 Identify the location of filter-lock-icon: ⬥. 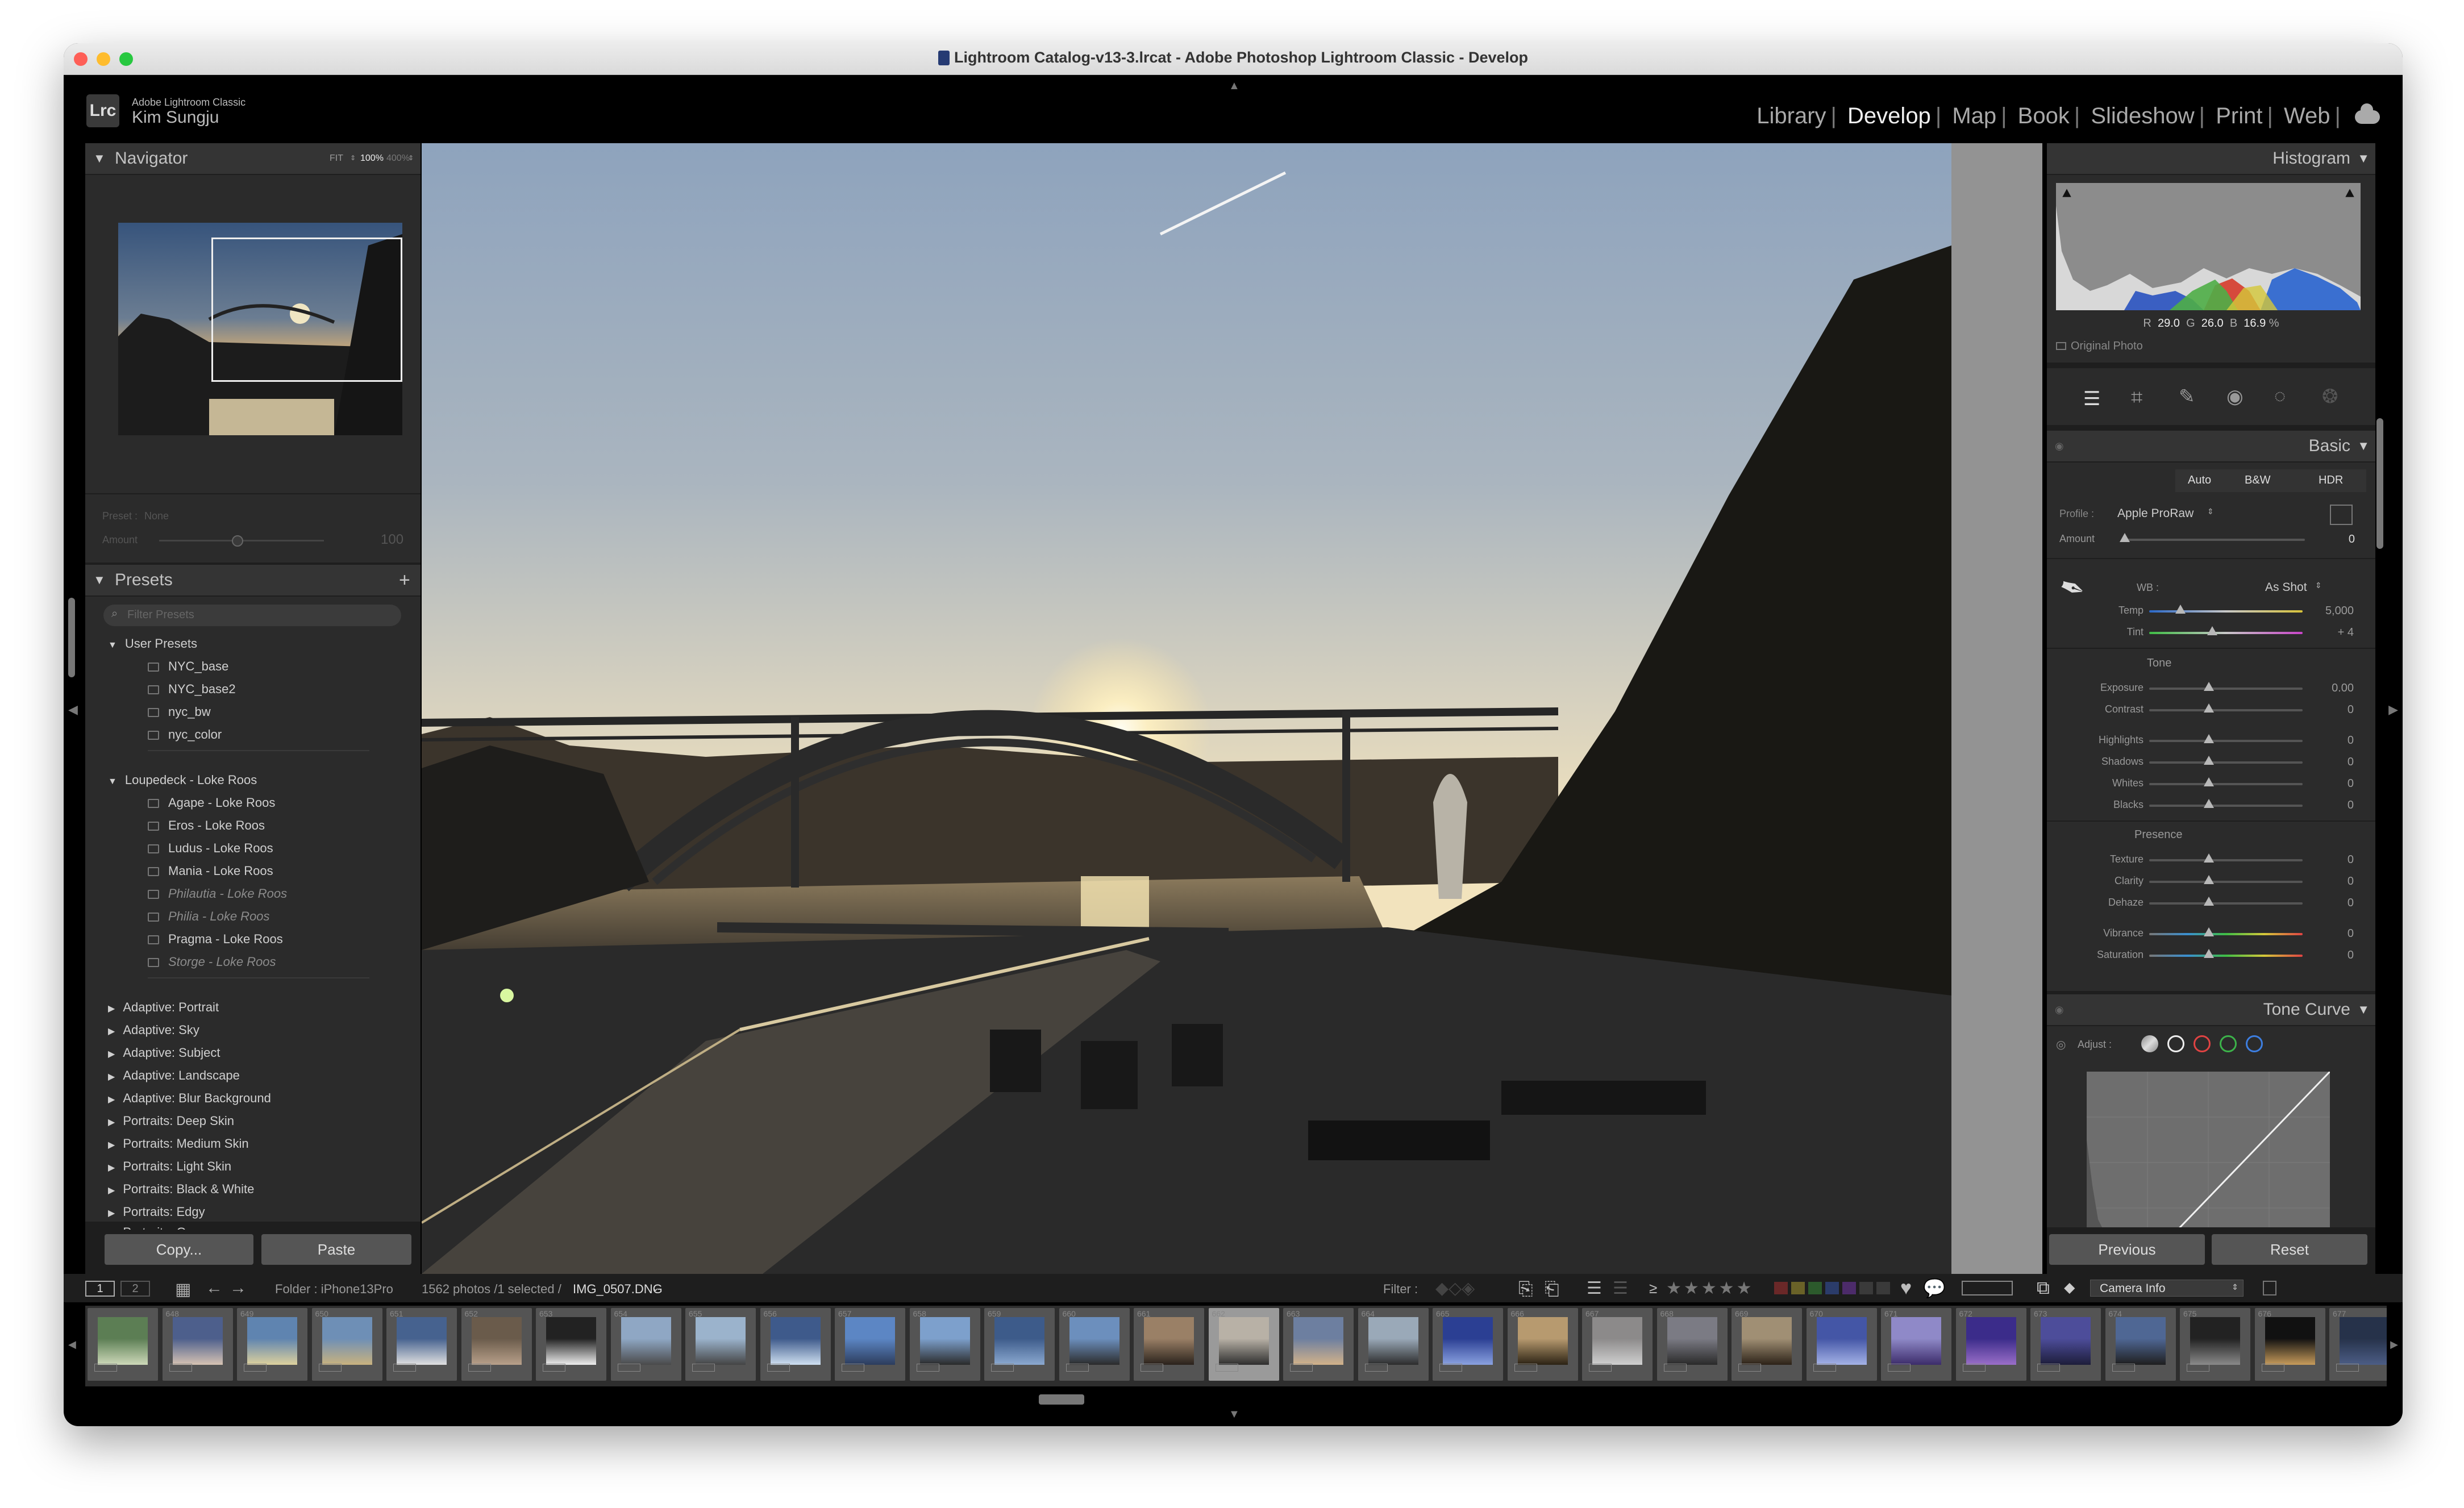
(2069, 1287).